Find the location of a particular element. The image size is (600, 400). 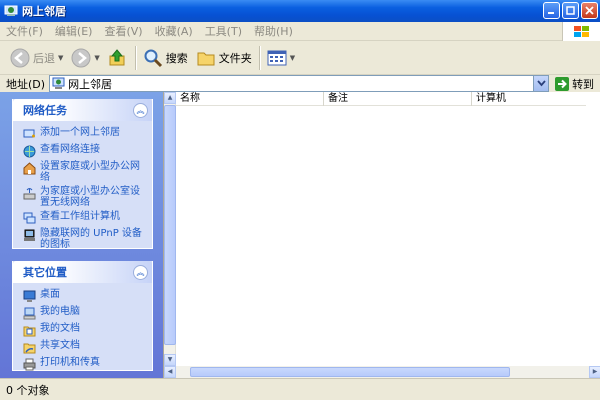

maximize-icon is located at coordinates (570, 10).